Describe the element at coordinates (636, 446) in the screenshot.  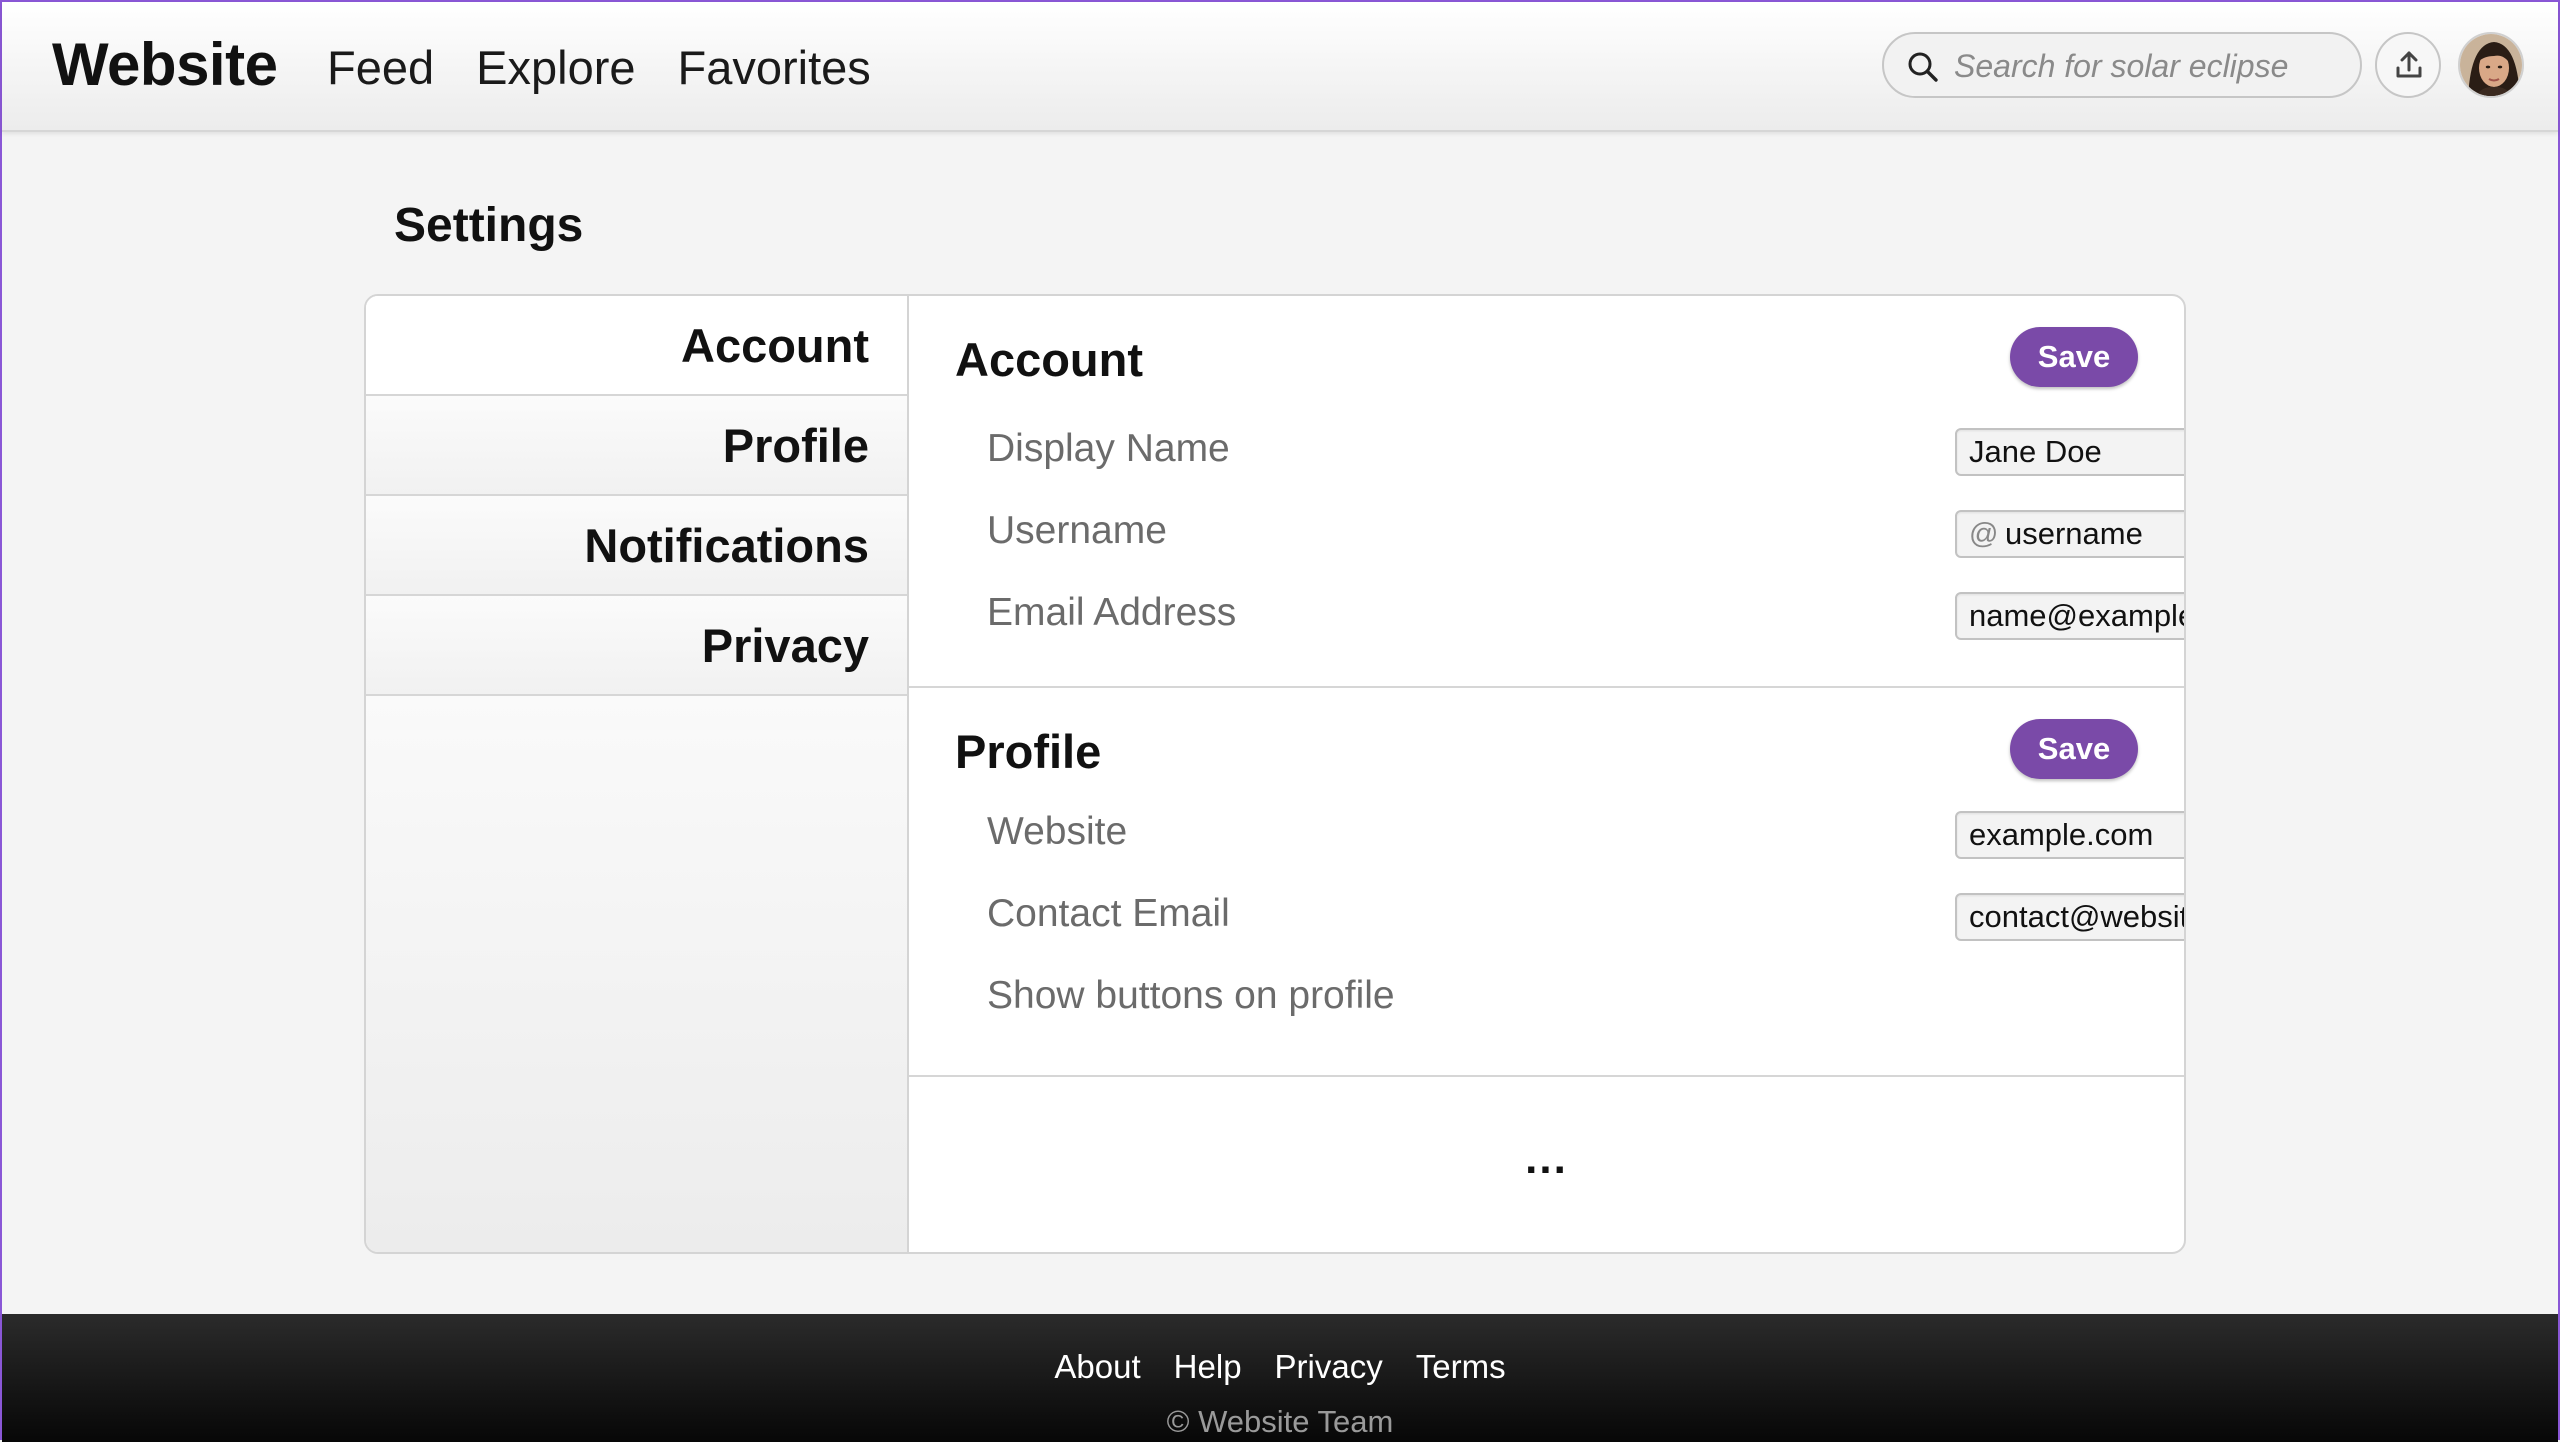
I see `sidebar-item-profile: Profile` at that location.